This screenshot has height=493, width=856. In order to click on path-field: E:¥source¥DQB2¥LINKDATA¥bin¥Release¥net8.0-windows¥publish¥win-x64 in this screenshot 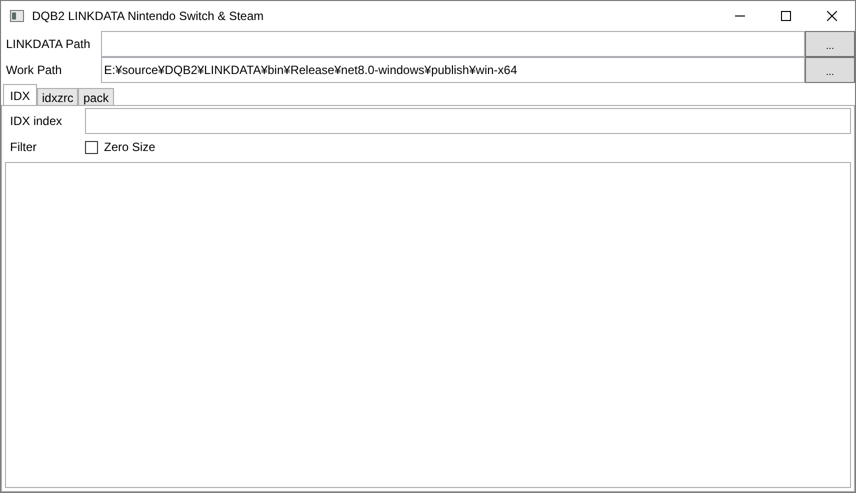, I will do `click(453, 70)`.